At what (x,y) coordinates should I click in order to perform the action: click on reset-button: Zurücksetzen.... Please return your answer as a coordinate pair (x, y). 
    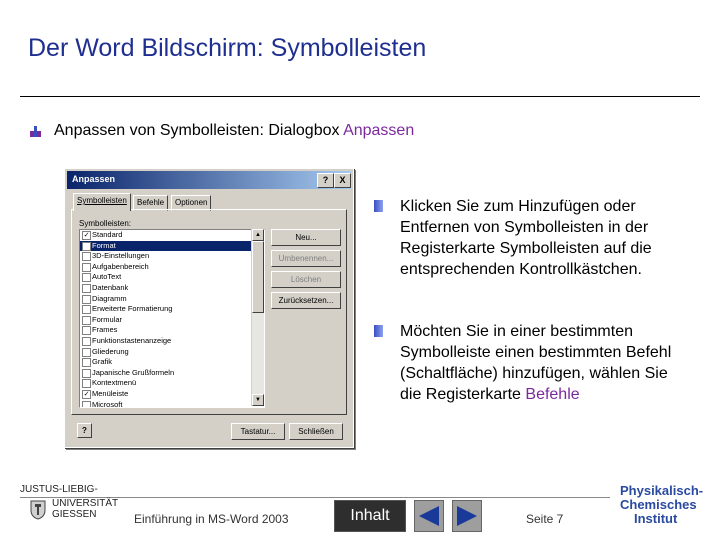
    Looking at the image, I should click on (306, 300).